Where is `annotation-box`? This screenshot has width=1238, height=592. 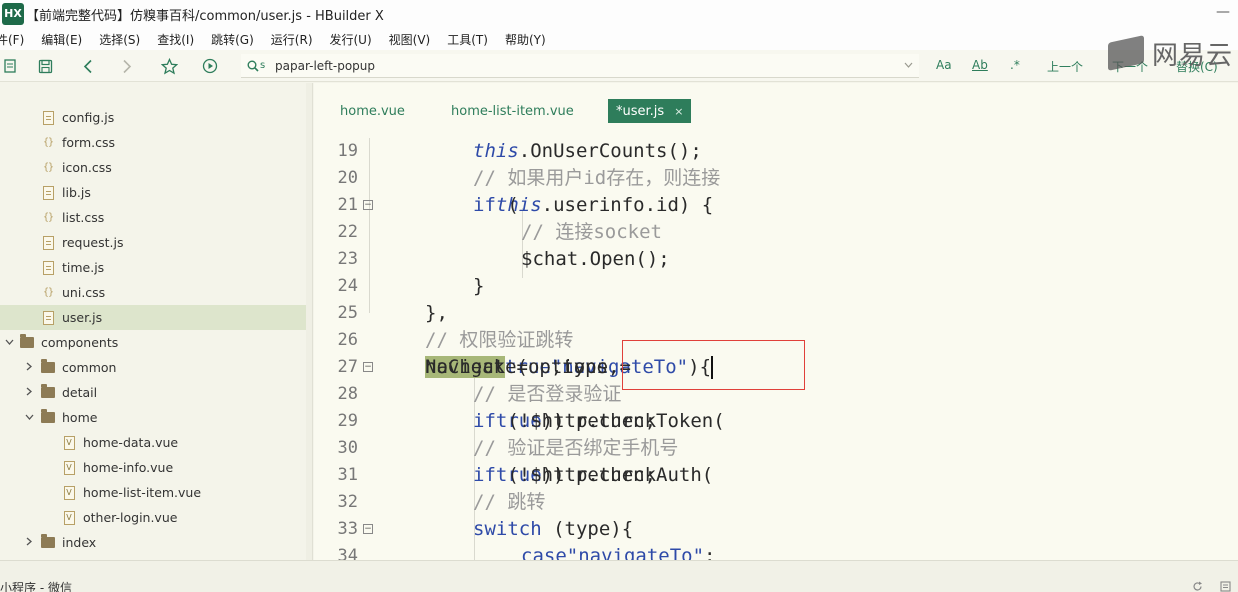 annotation-box is located at coordinates (713, 365).